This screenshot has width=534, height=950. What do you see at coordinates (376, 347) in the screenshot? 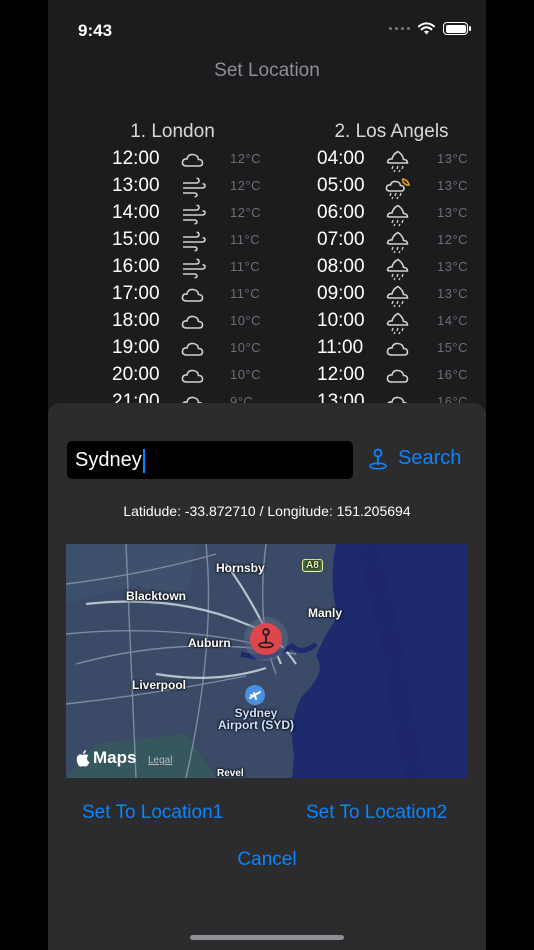
I see `forecast-row: 11:00 15°C` at bounding box center [376, 347].